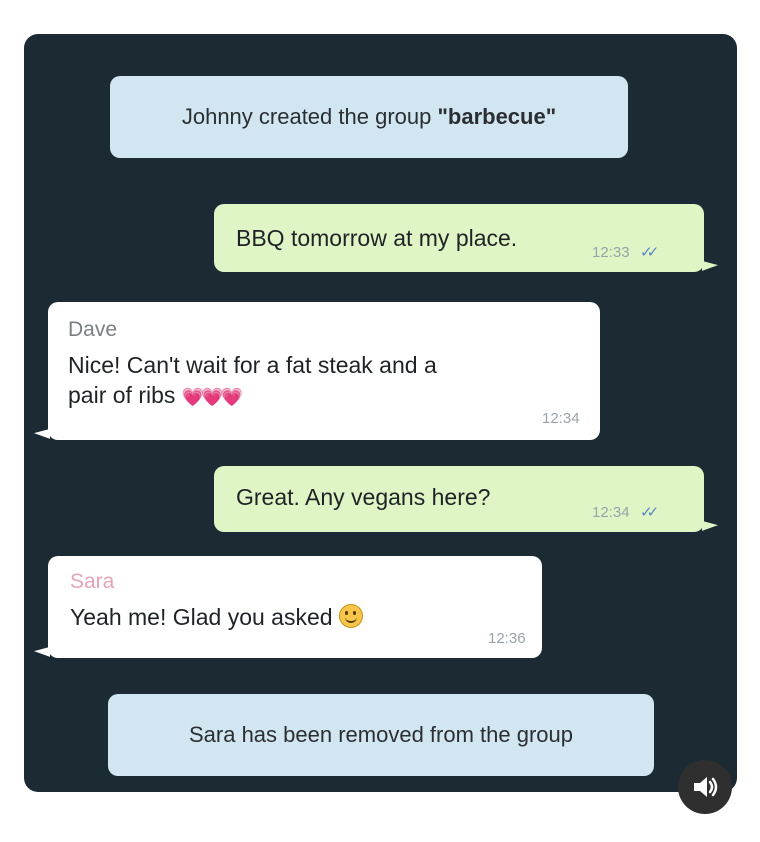 Image resolution: width=760 pixels, height=842 pixels. What do you see at coordinates (309, 116) in the screenshot?
I see `system-created-prefix: Johnny created the group` at bounding box center [309, 116].